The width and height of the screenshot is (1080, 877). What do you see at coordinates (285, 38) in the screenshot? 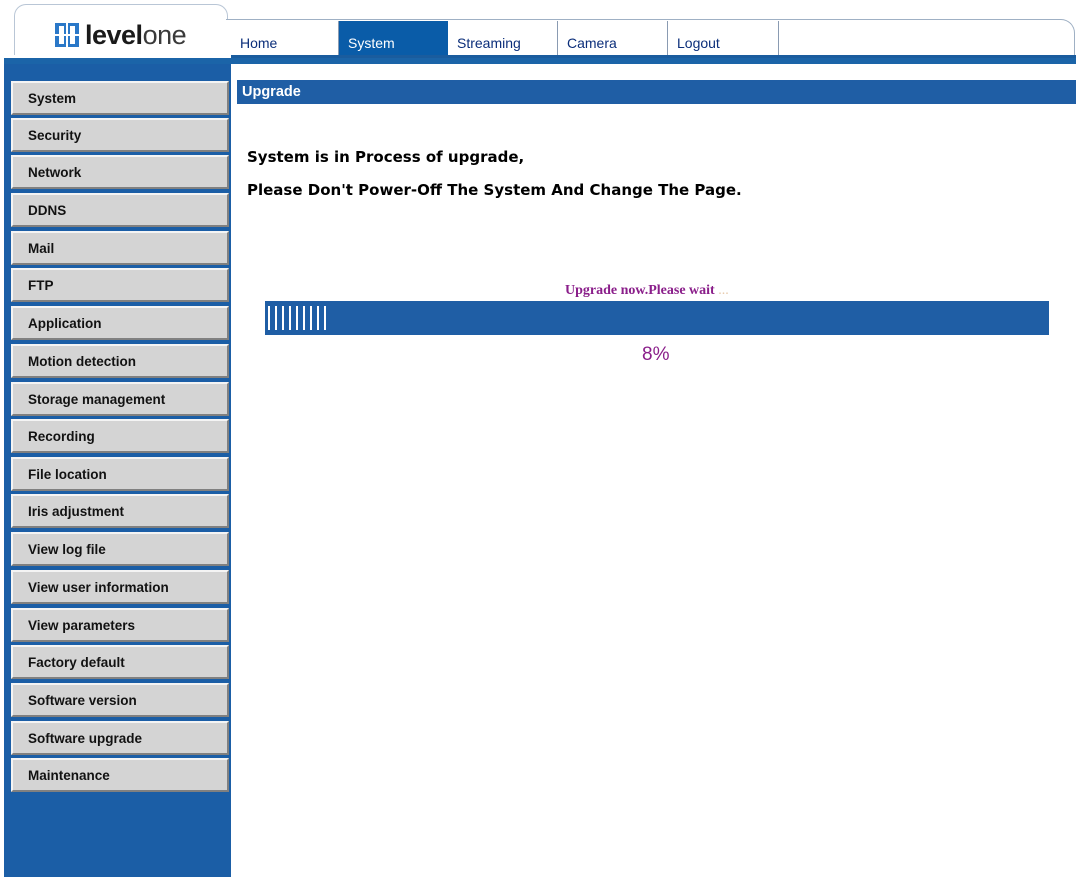
I see `tab-home: Home` at bounding box center [285, 38].